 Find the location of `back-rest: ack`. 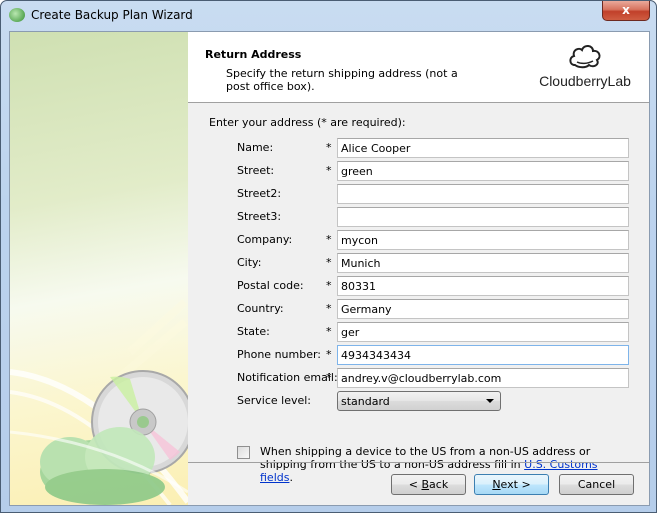

back-rest: ack is located at coordinates (439, 484).